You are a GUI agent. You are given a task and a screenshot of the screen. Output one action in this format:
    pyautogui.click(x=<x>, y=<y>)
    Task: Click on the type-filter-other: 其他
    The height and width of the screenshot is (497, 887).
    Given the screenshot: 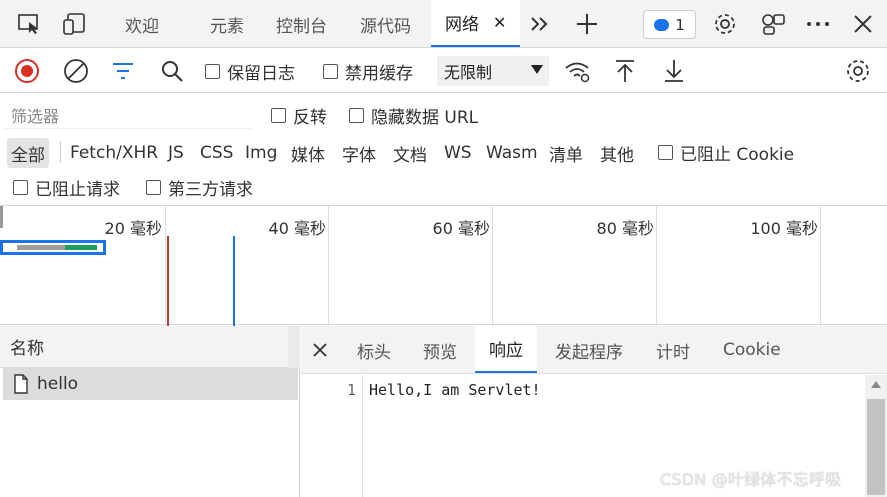 What is the action you would take?
    pyautogui.click(x=617, y=153)
    